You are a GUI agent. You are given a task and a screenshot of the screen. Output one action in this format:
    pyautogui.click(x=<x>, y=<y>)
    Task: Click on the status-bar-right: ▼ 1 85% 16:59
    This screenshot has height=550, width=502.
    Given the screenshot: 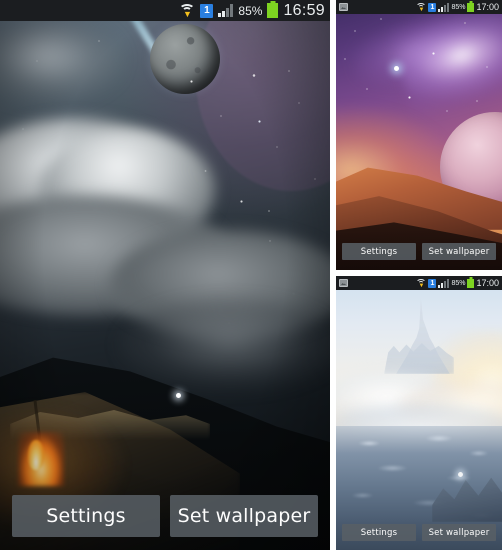 What is the action you would take?
    pyautogui.click(x=252, y=11)
    